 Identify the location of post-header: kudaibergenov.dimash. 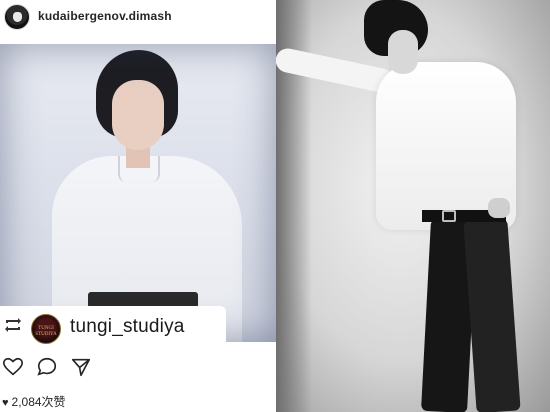
(138, 18).